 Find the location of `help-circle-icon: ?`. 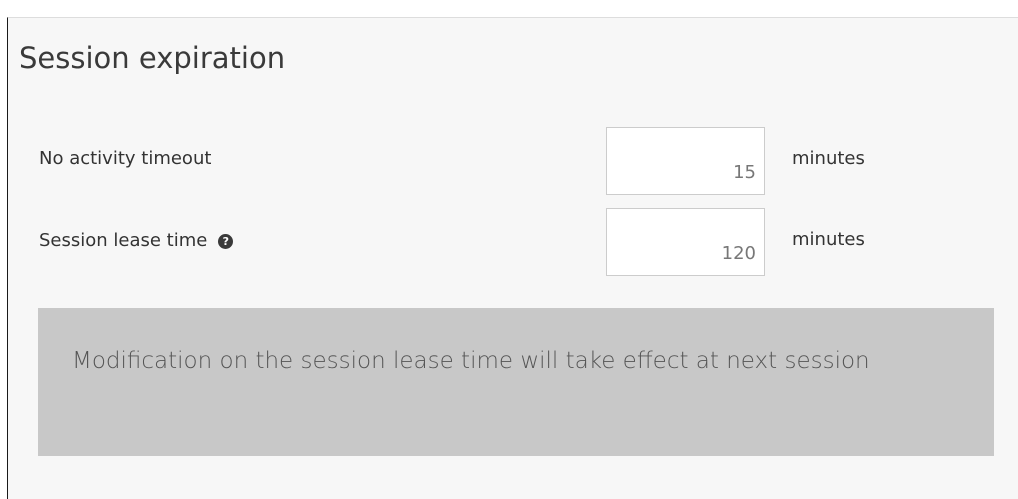

help-circle-icon: ? is located at coordinates (226, 241).